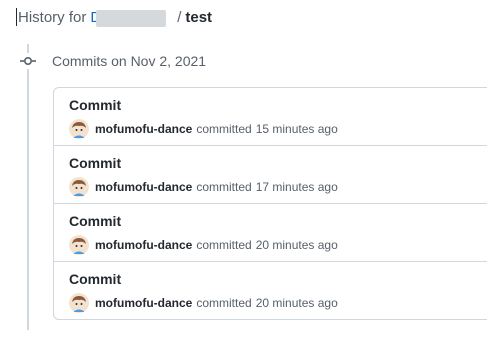  What do you see at coordinates (28, 187) in the screenshot?
I see `timeline-line` at bounding box center [28, 187].